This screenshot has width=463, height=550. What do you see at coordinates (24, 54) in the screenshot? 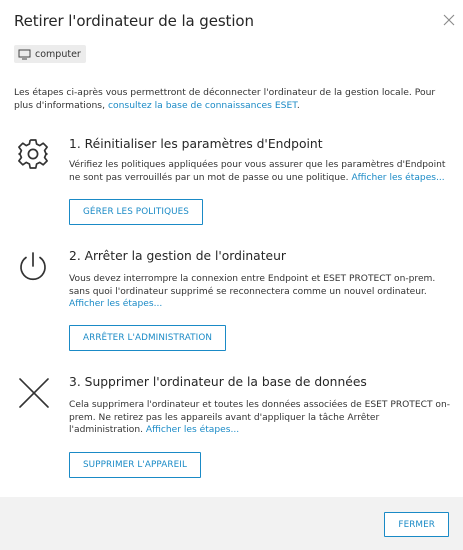
I see `monitor-icon` at bounding box center [24, 54].